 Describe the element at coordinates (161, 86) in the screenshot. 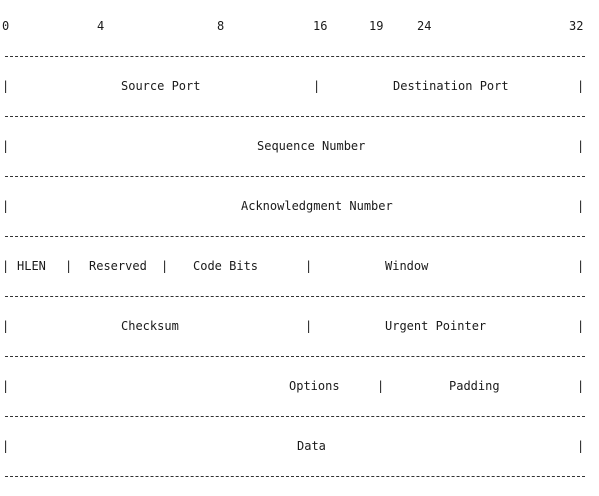

I see `field-source-port: Source Port` at that location.